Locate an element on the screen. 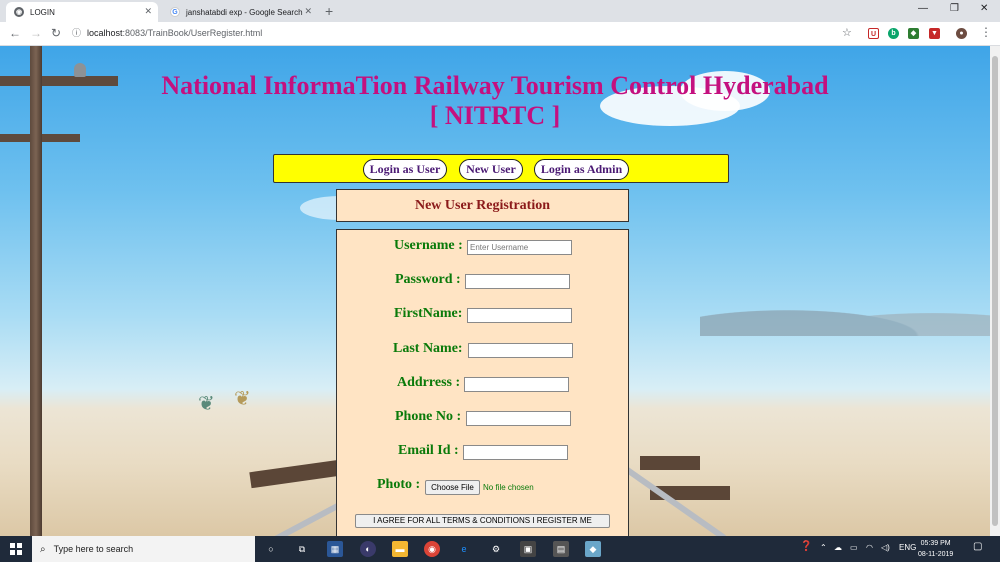 Image resolution: width=1000 pixels, height=562 pixels. extension-icon: ▼ is located at coordinates (934, 33).